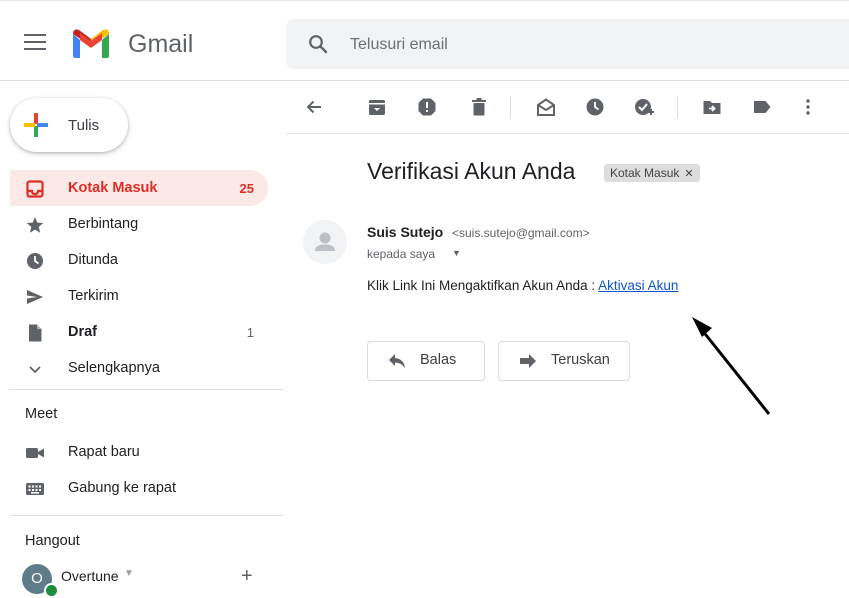  I want to click on draft-icon, so click(35, 333).